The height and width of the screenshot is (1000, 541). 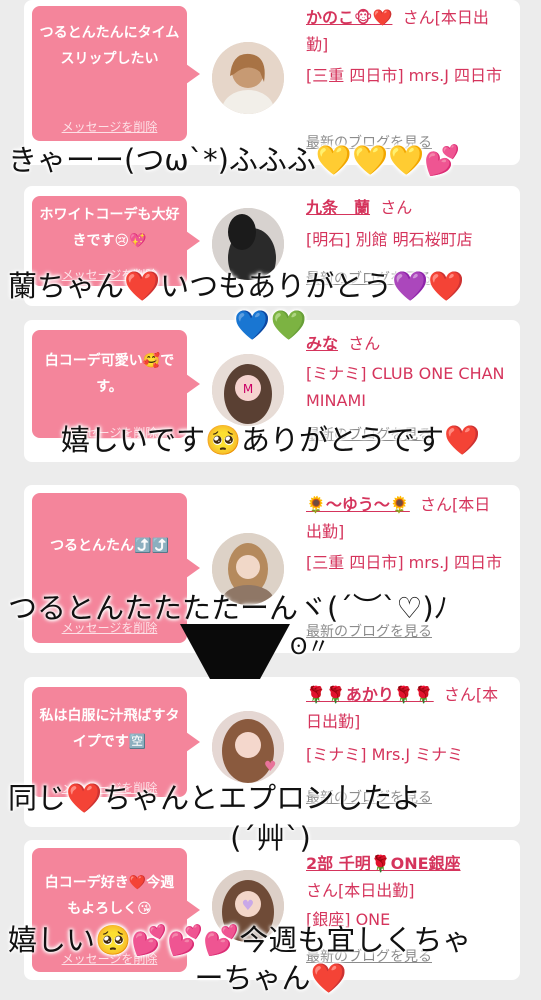 I want to click on shop-area: [ミナミ] Mrs.J ミナミ, so click(x=385, y=754).